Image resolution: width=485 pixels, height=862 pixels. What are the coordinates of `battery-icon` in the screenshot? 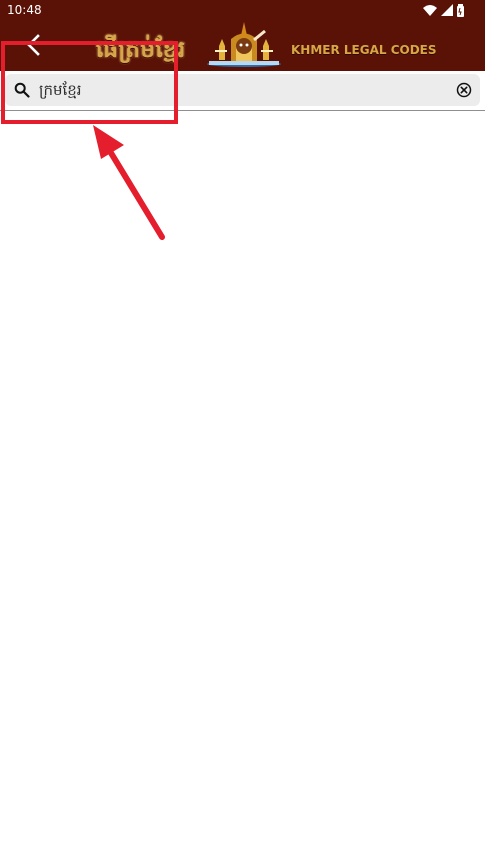 It's located at (460, 10).